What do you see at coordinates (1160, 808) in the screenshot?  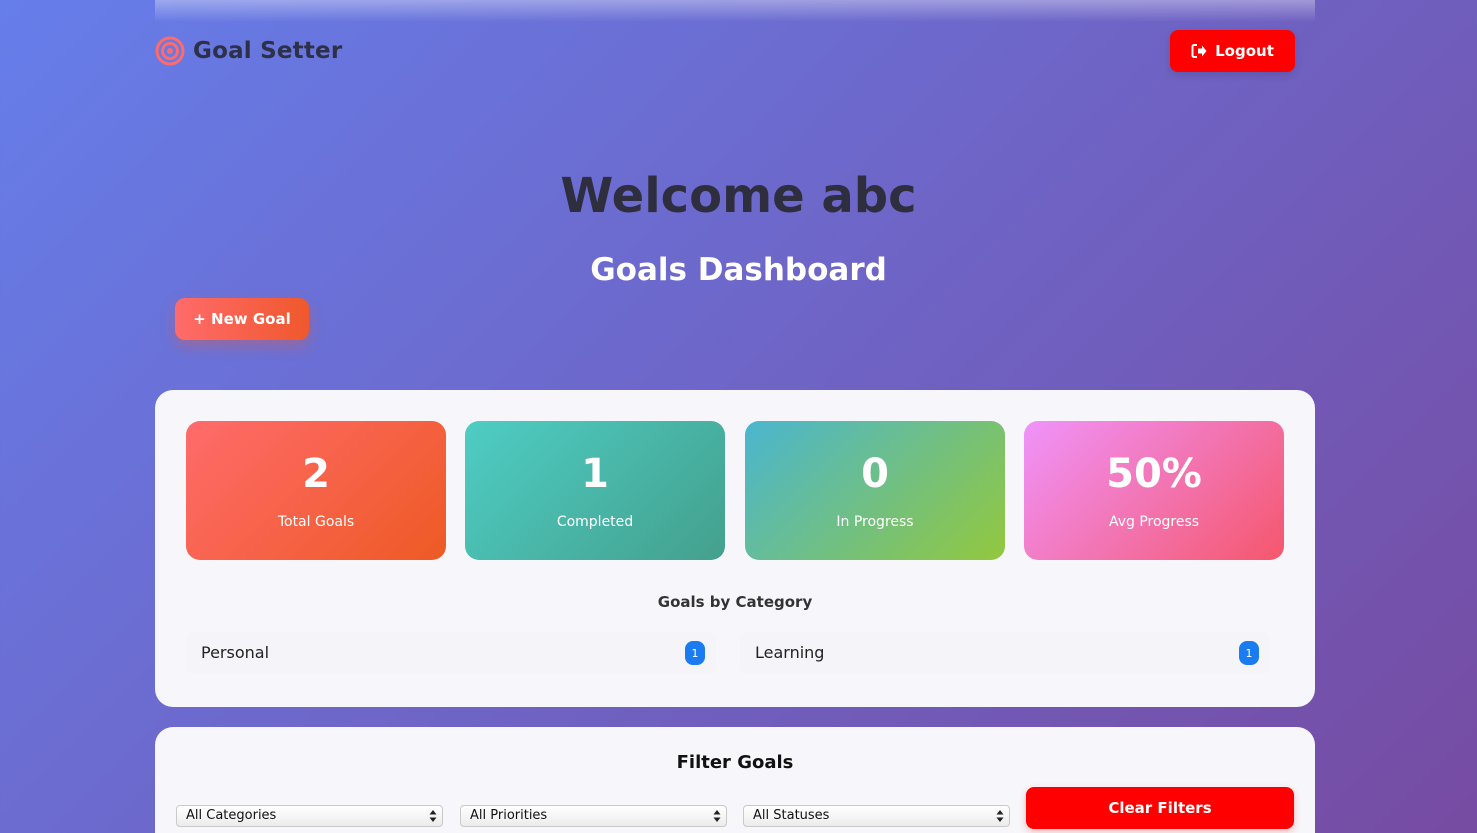 I see `clear-filters-button: Clear Filters` at bounding box center [1160, 808].